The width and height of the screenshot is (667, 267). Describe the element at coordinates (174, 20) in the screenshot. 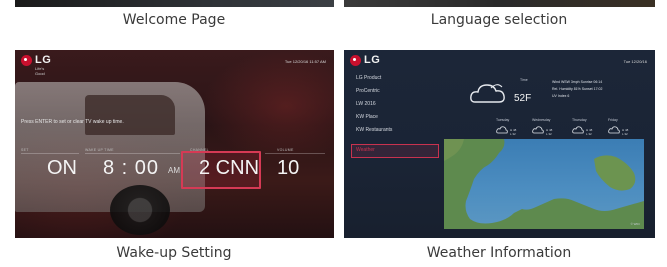

I see `caption-welcome: Welcome Page` at that location.